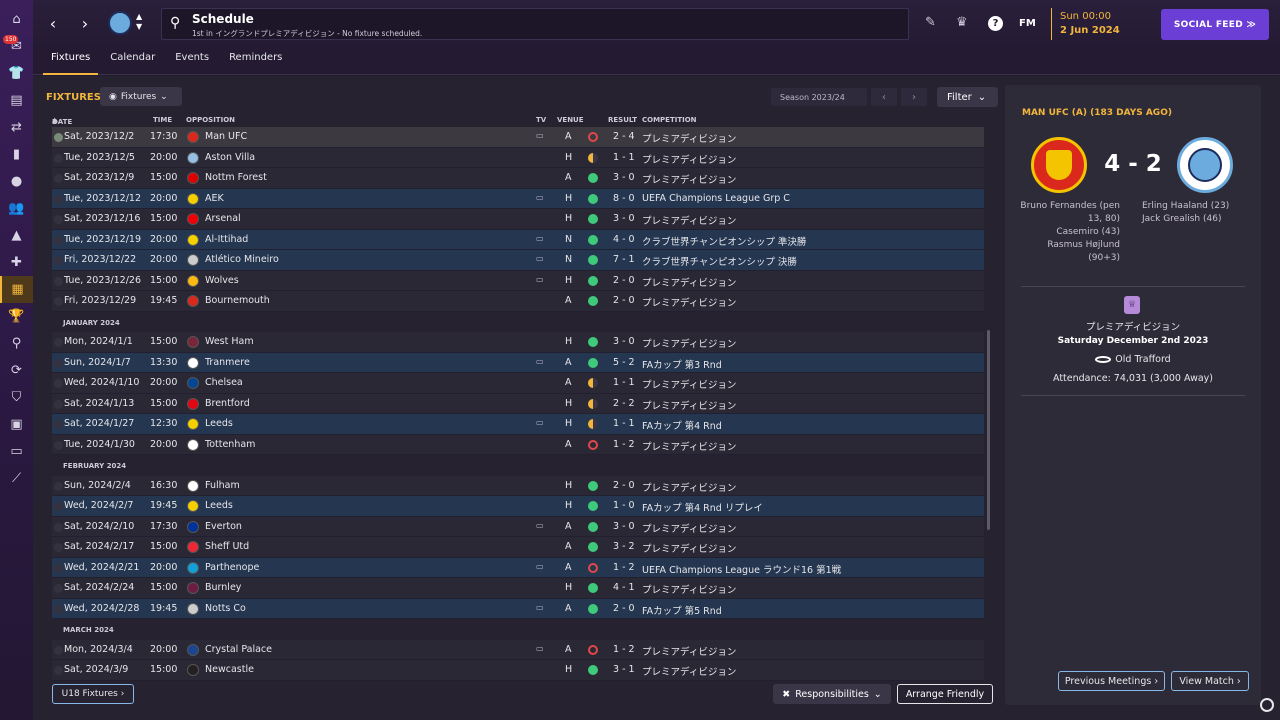  I want to click on trophy-icon: 🏆, so click(16, 316).